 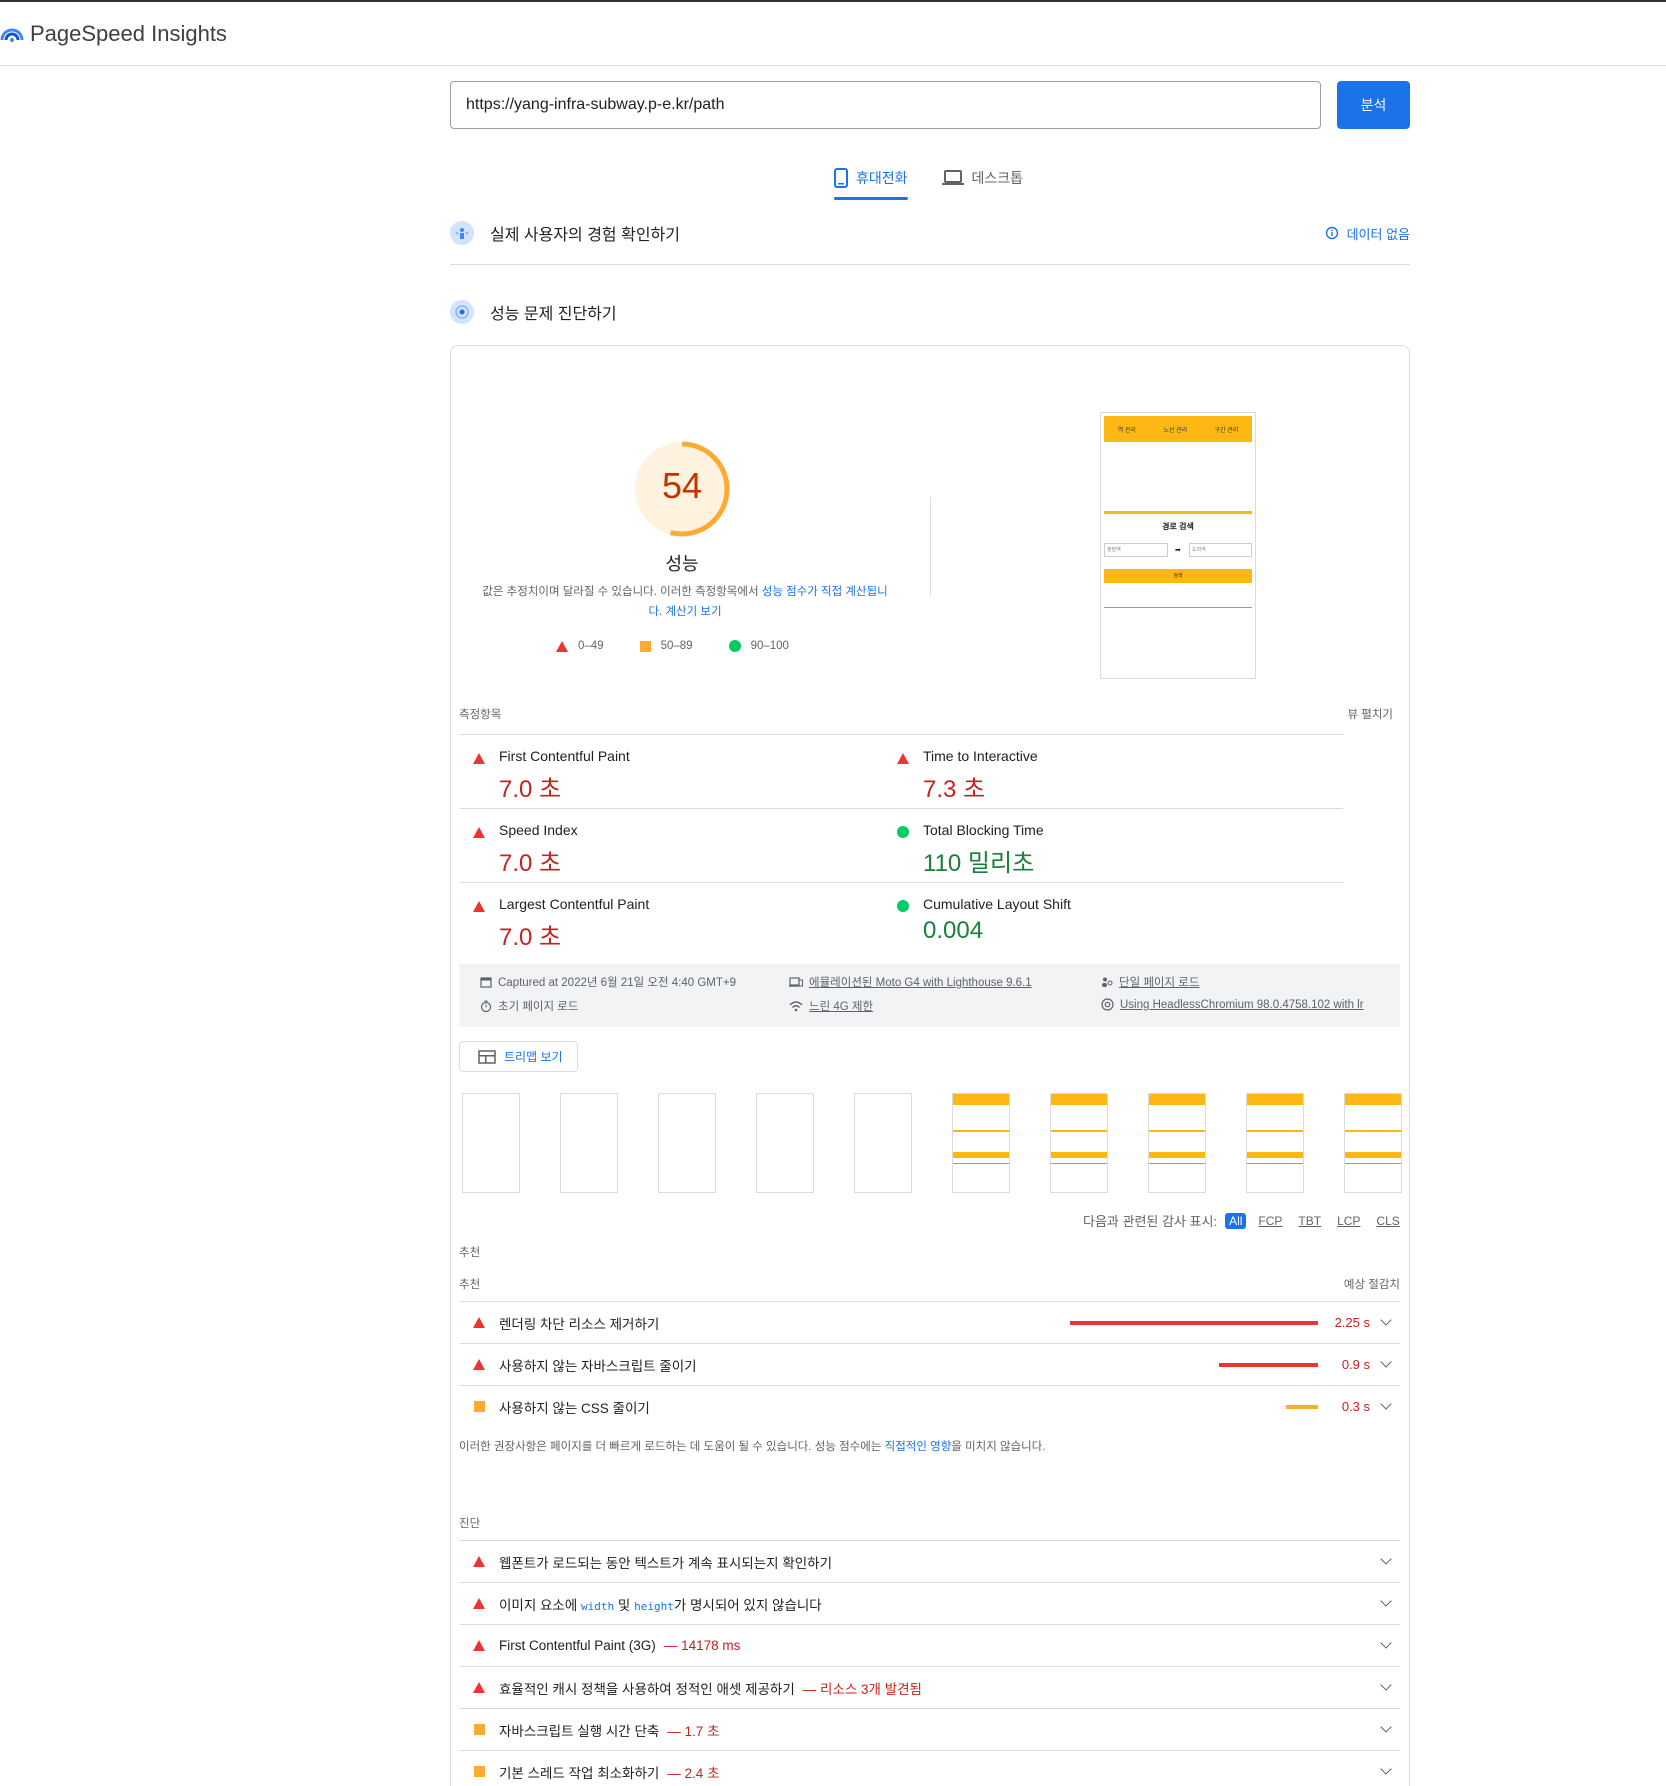 What do you see at coordinates (579, 1731) in the screenshot?
I see `diagnostic-text: 자바스크립트 실행 시간 단축` at bounding box center [579, 1731].